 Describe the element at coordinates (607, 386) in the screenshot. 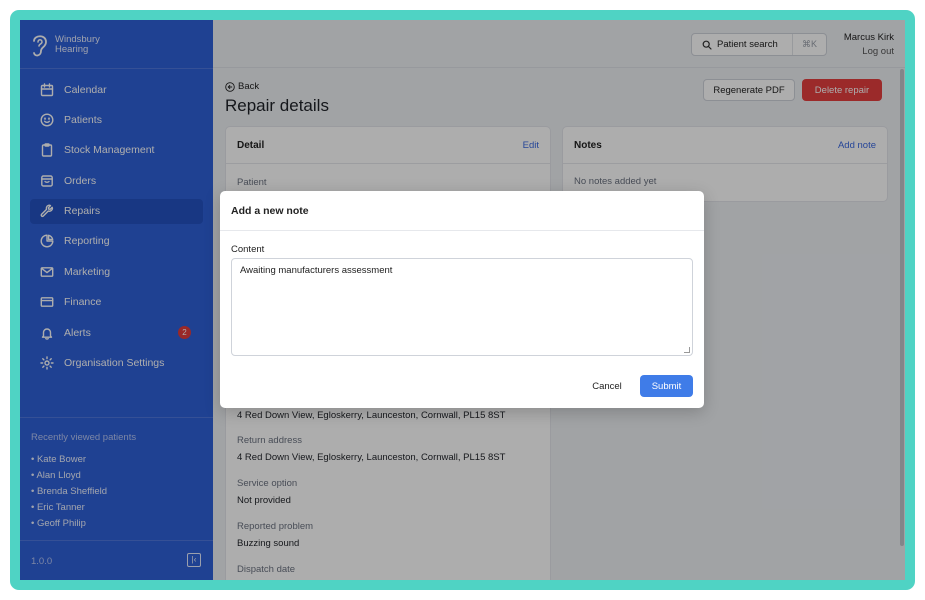

I see `cancel-button: Cancel` at that location.